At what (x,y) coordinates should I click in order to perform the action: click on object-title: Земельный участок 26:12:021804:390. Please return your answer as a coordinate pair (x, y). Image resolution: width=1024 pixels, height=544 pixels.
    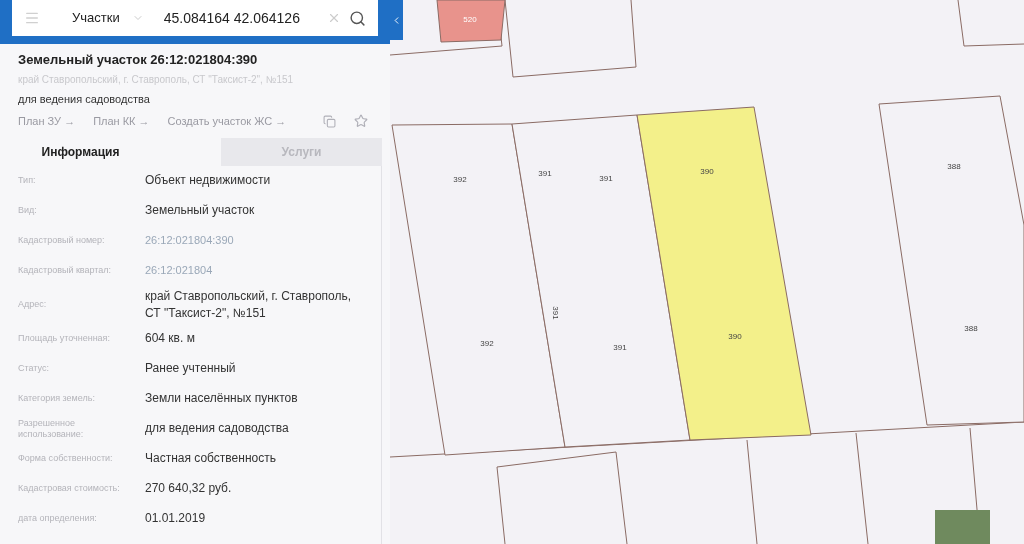
    Looking at the image, I should click on (138, 60).